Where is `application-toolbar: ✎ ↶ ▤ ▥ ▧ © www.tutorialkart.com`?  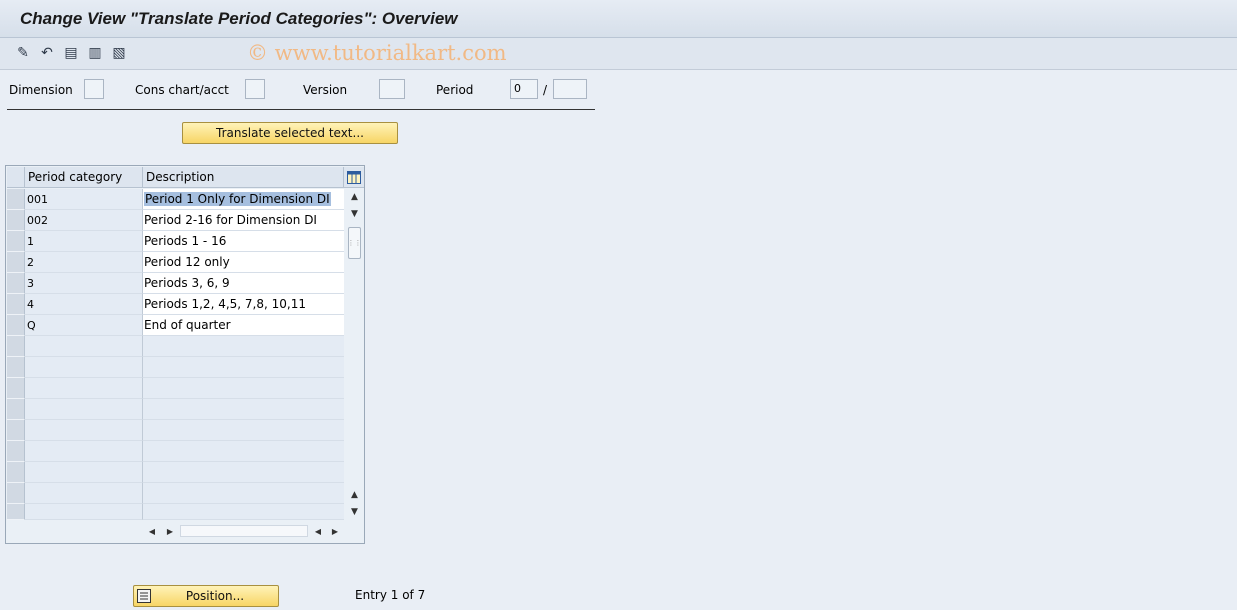 application-toolbar: ✎ ↶ ▤ ▥ ▧ © www.tutorialkart.com is located at coordinates (618, 54).